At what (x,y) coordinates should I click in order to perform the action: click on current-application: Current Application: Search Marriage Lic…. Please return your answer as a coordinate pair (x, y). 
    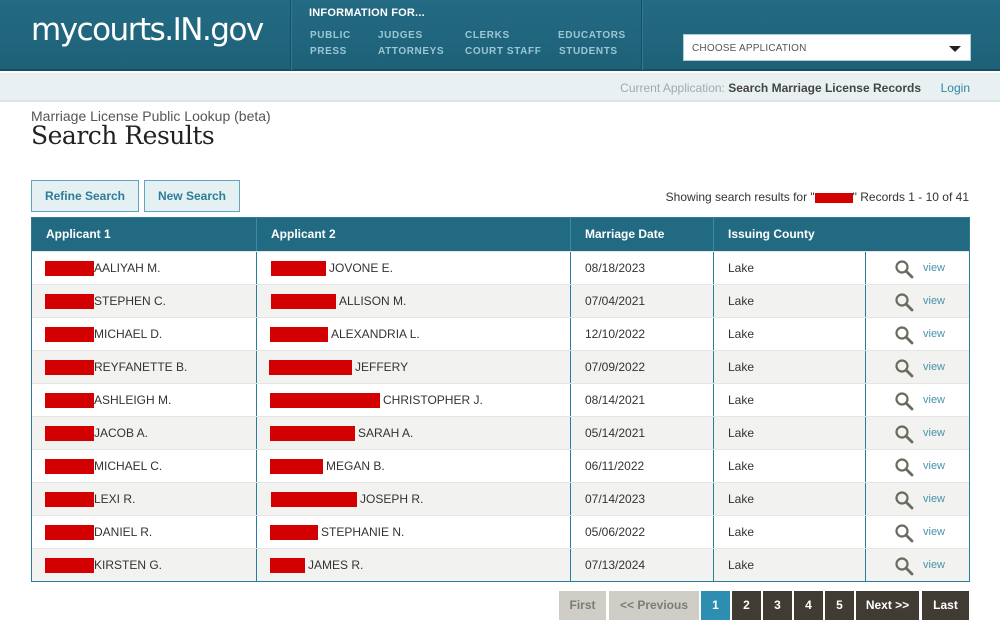
    Looking at the image, I should click on (770, 88).